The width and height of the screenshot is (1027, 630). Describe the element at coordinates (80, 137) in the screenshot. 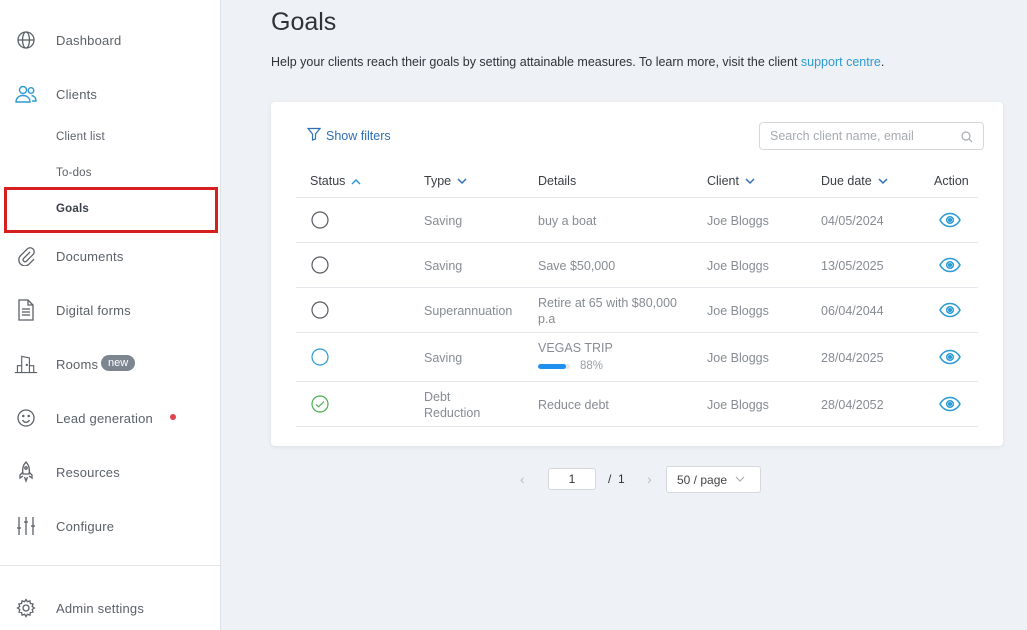

I see `sub-client-list: Client list` at that location.